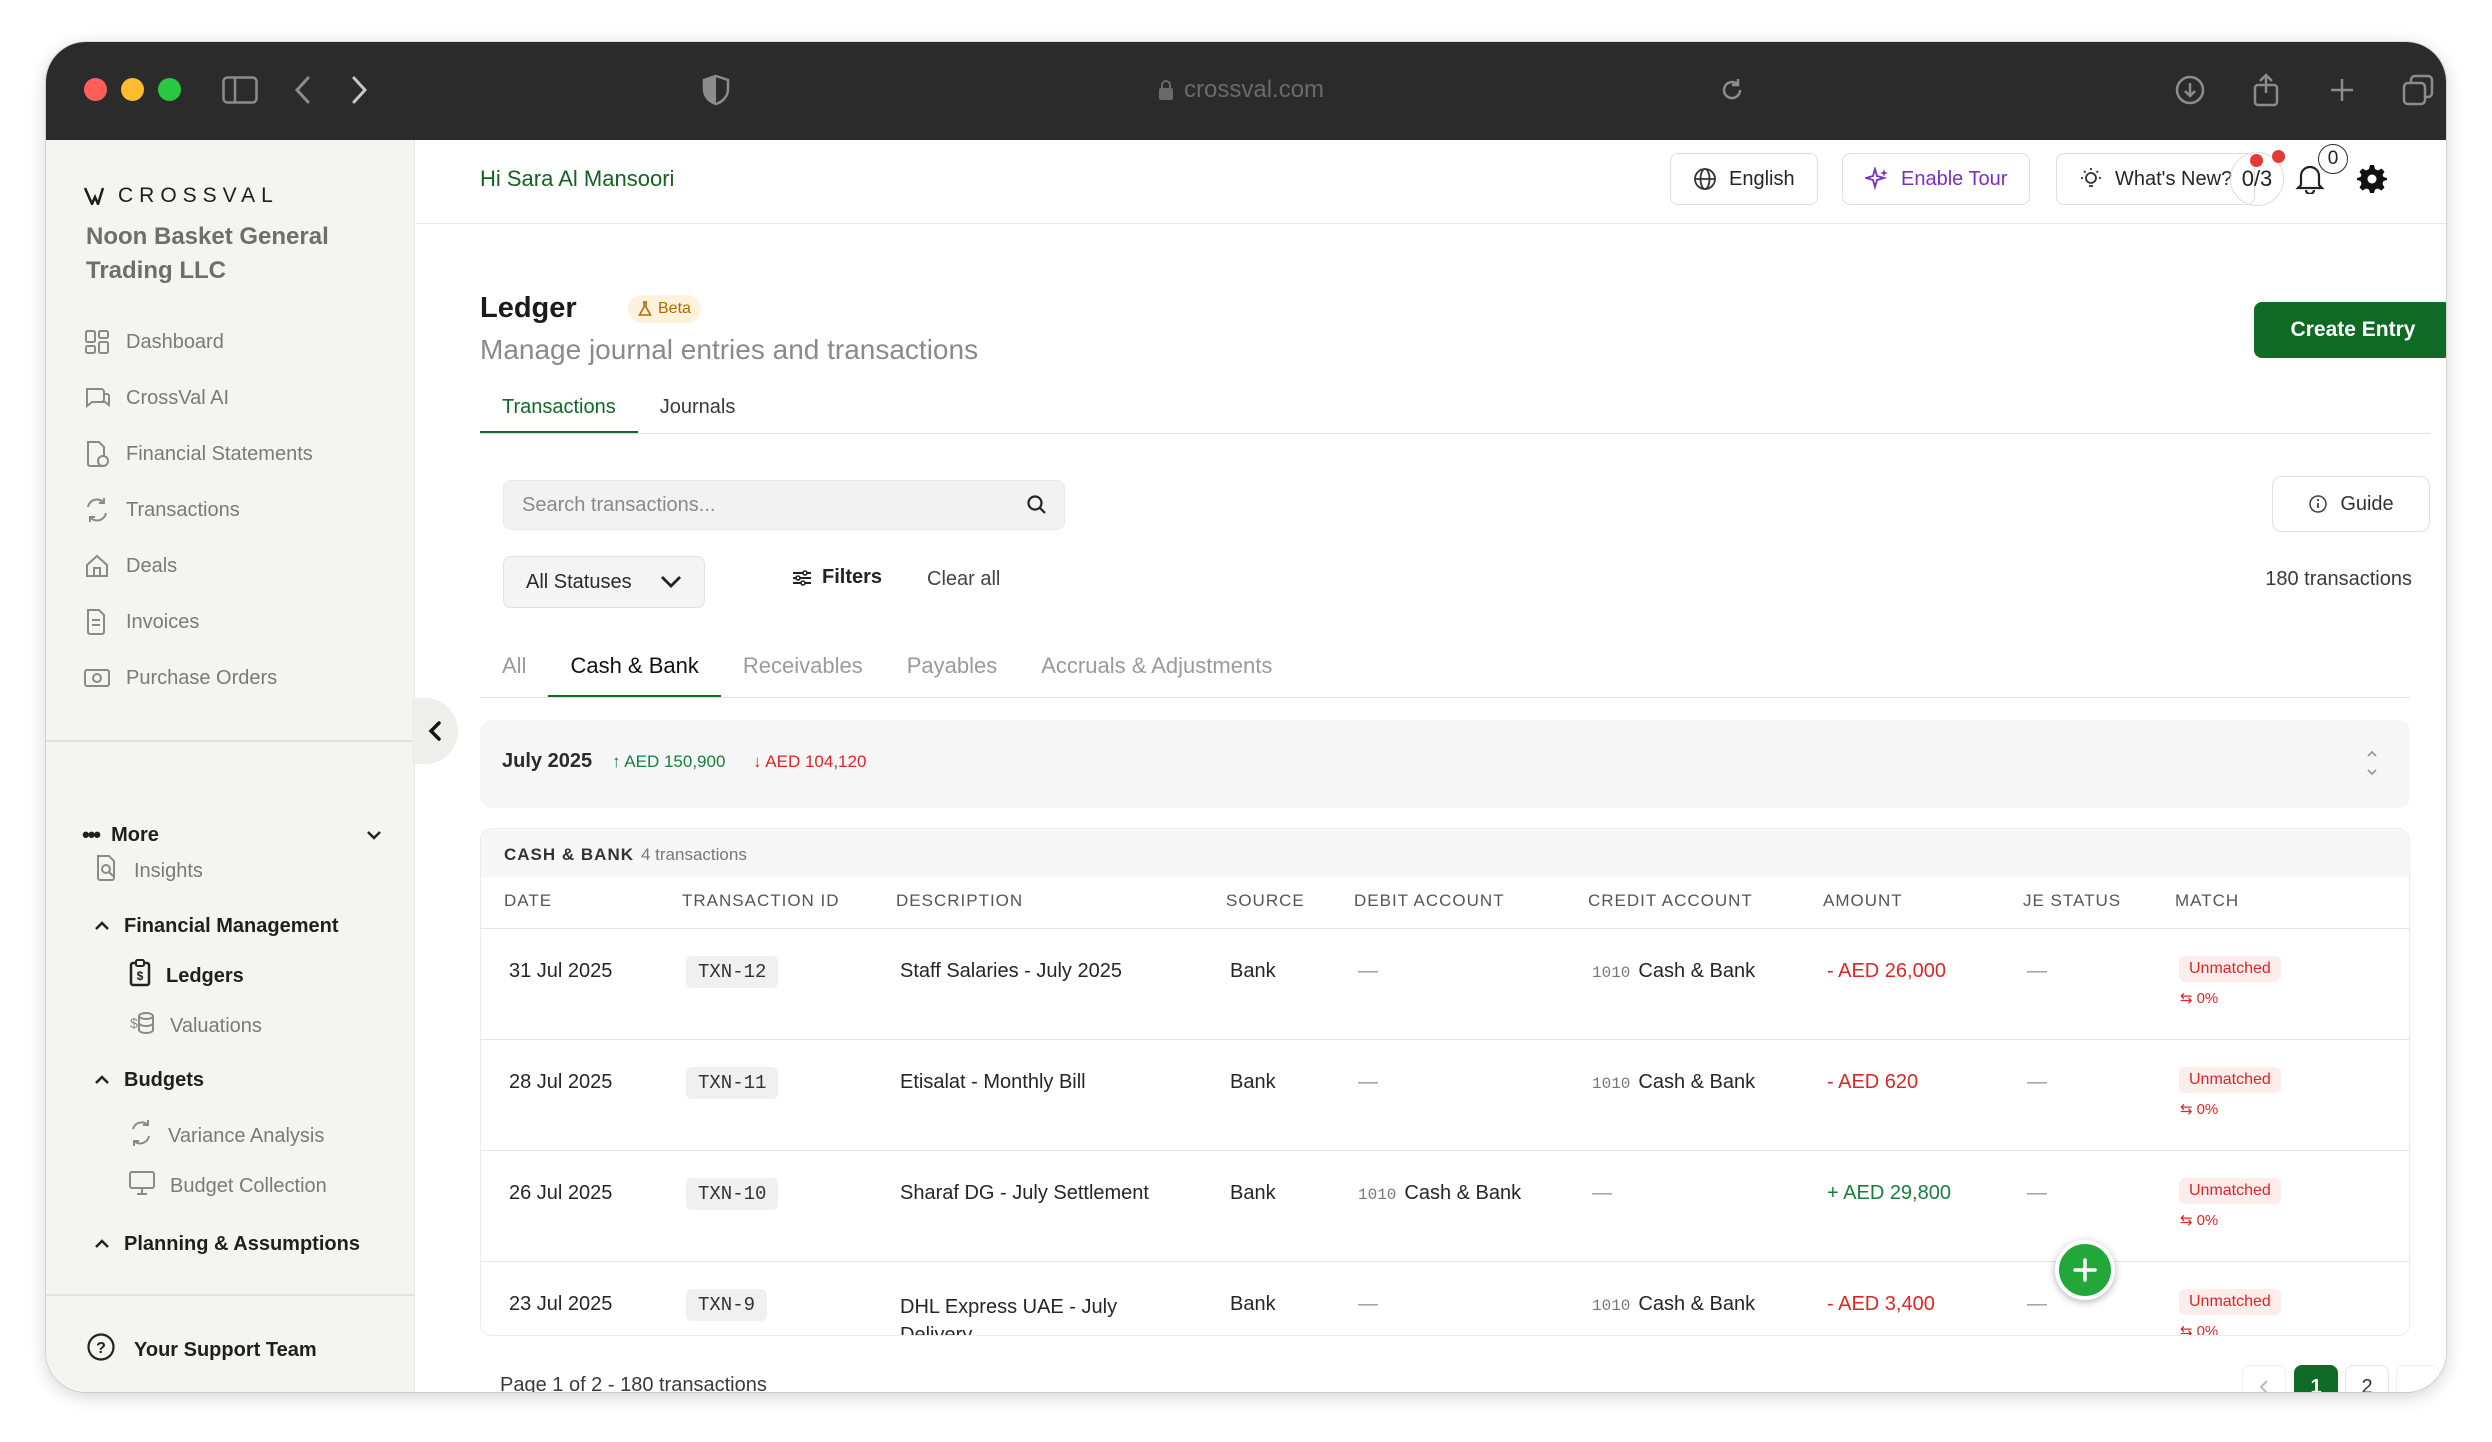 The image size is (2492, 1442). What do you see at coordinates (1429, 901) in the screenshot?
I see `column-header: DEBIT ACCOUNT` at bounding box center [1429, 901].